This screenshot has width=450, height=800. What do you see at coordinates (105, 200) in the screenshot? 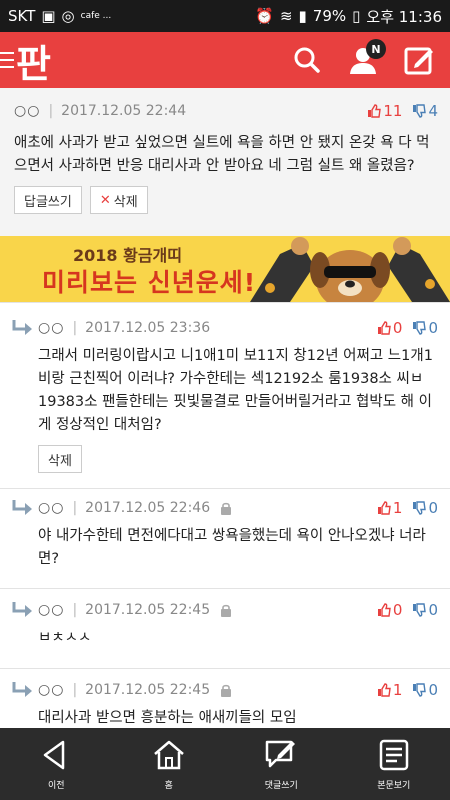
I see `close-icon: ✕` at bounding box center [105, 200].